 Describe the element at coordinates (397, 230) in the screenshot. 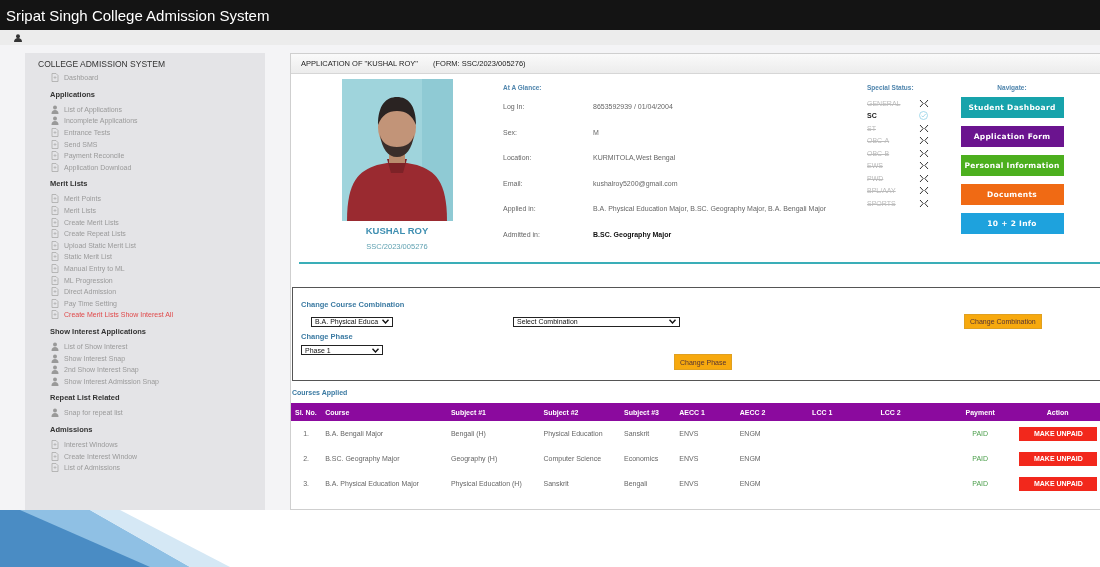

I see `student-name: KUSHAL ROY` at that location.